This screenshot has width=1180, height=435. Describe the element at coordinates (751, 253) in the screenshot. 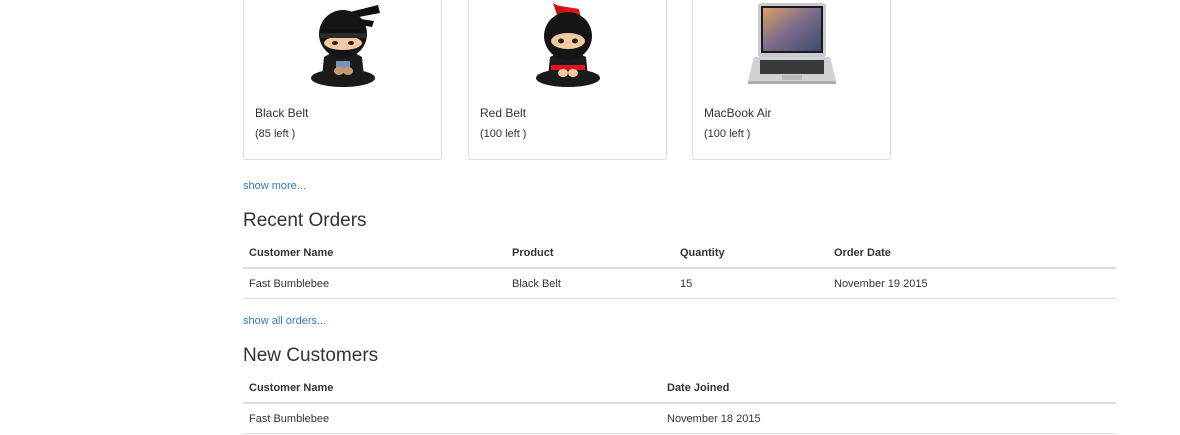

I see `column-header: Quantity` at that location.